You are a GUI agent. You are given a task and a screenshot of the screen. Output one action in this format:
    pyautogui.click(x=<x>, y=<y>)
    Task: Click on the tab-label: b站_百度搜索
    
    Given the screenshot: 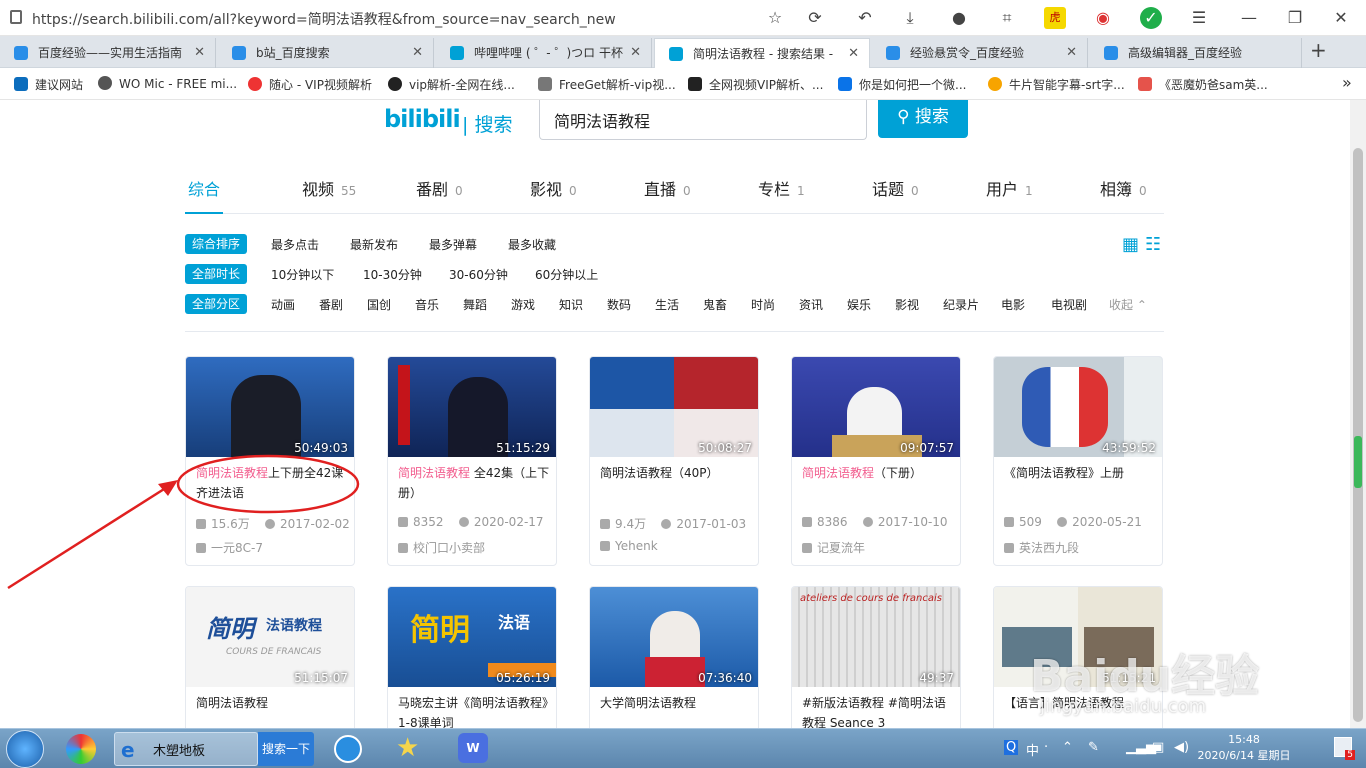 What is the action you would take?
    pyautogui.click(x=293, y=53)
    